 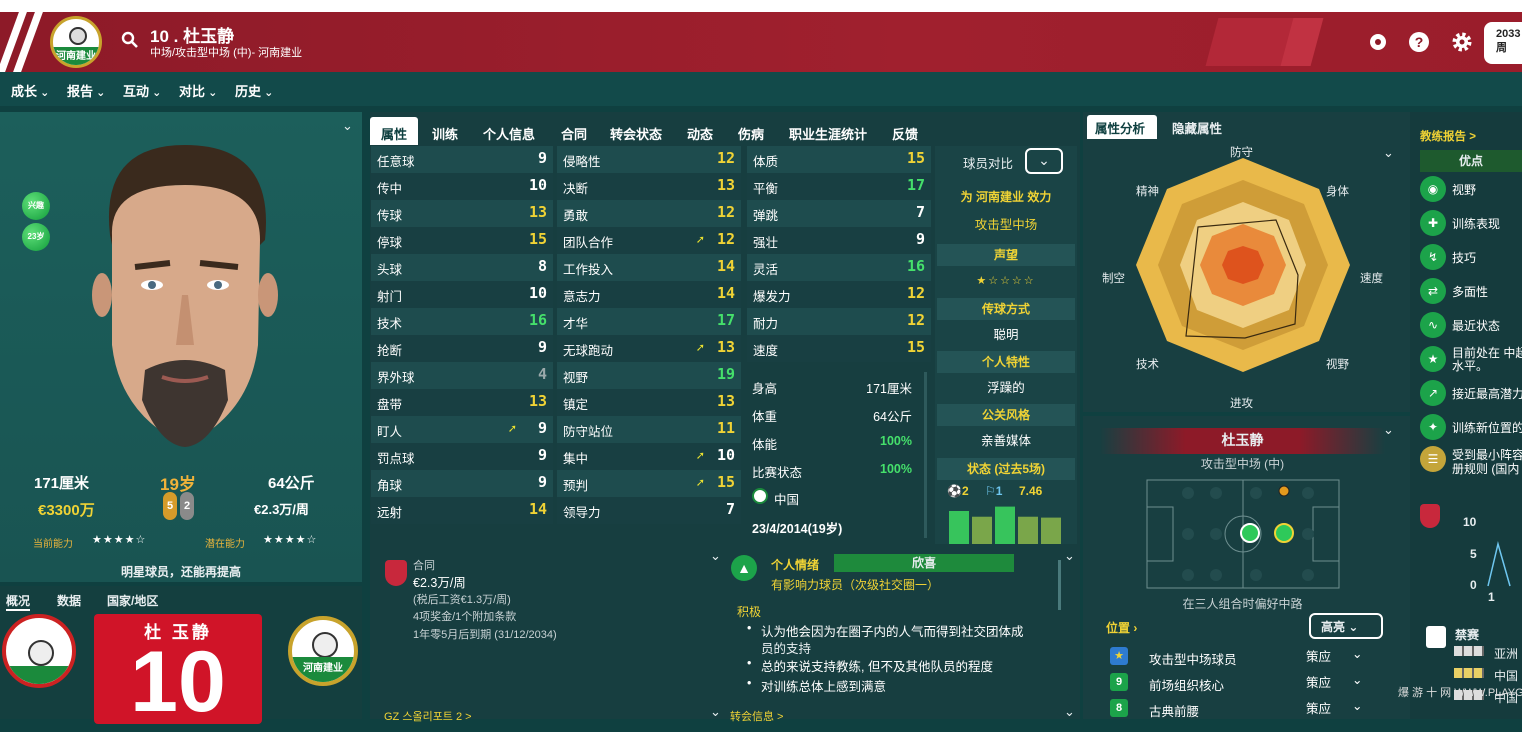 What do you see at coordinates (198, 90) in the screenshot?
I see `nav-compare: 对比` at bounding box center [198, 90].